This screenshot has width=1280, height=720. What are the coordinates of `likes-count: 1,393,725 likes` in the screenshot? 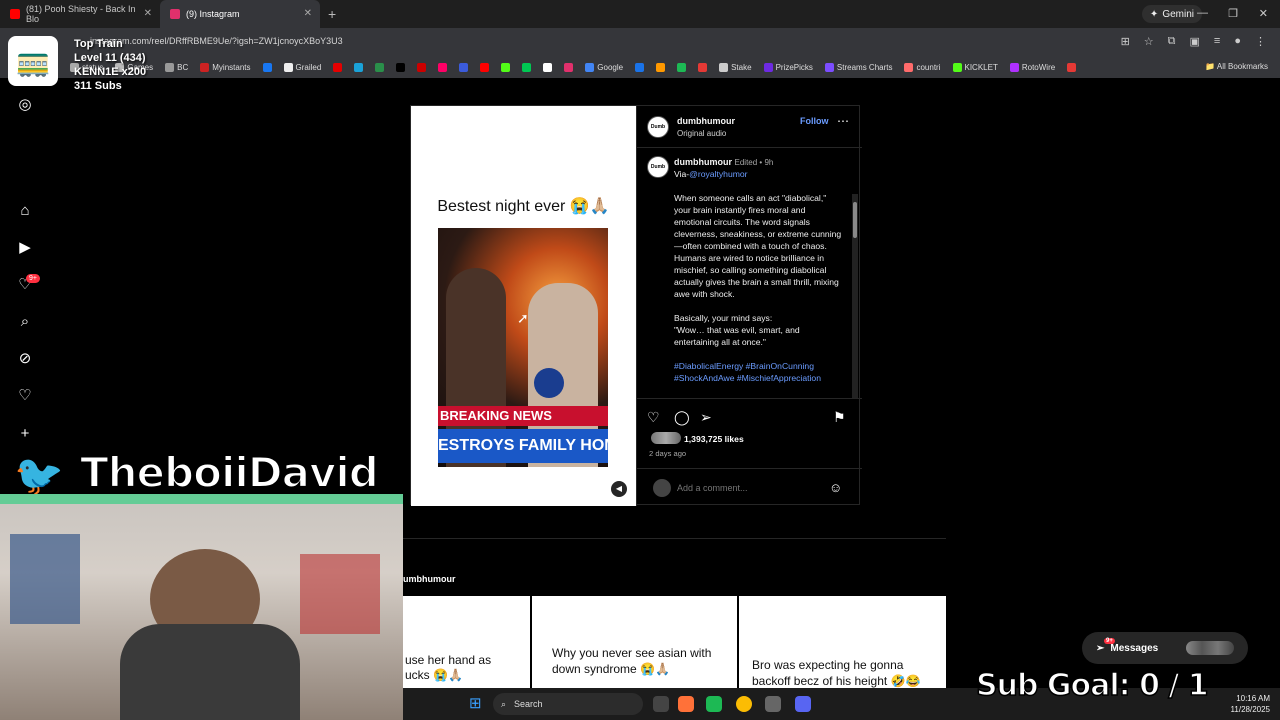 It's located at (714, 439).